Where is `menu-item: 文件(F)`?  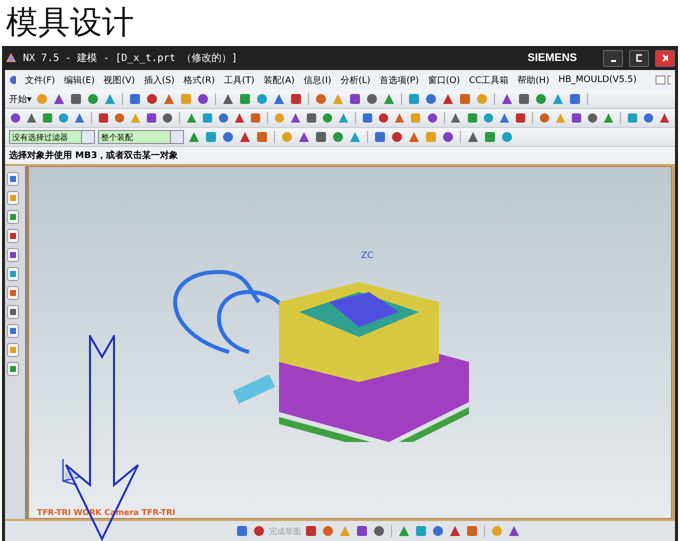 menu-item: 文件(F) is located at coordinates (40, 80).